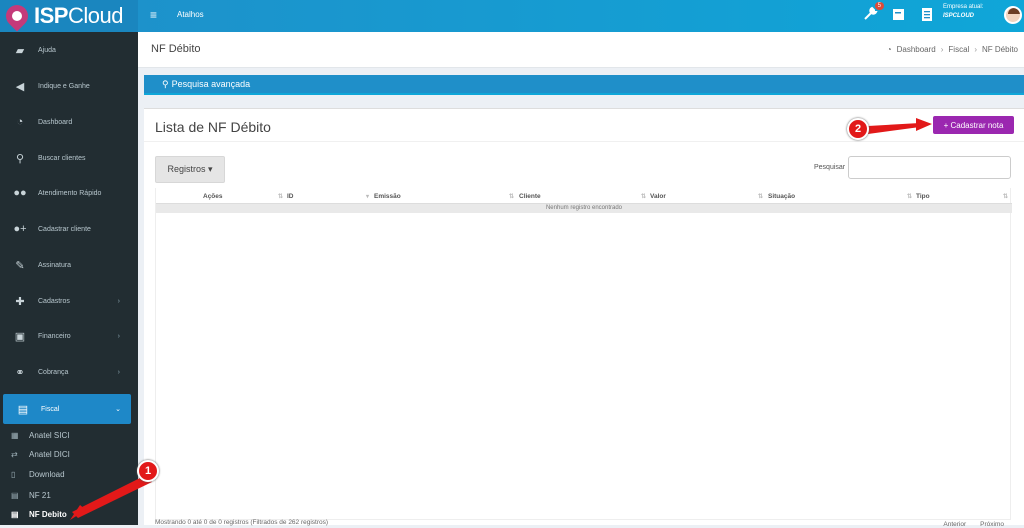  Describe the element at coordinates (858, 129) in the screenshot. I see `step-marker-2: 2` at that location.